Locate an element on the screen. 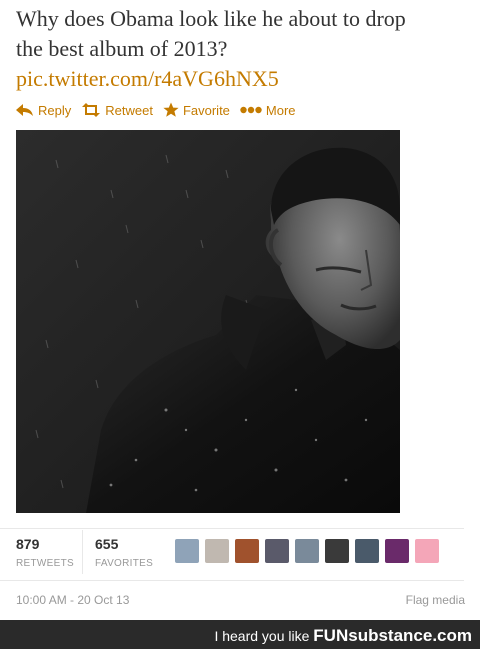 The width and height of the screenshot is (480, 649). star-icon is located at coordinates (171, 109).